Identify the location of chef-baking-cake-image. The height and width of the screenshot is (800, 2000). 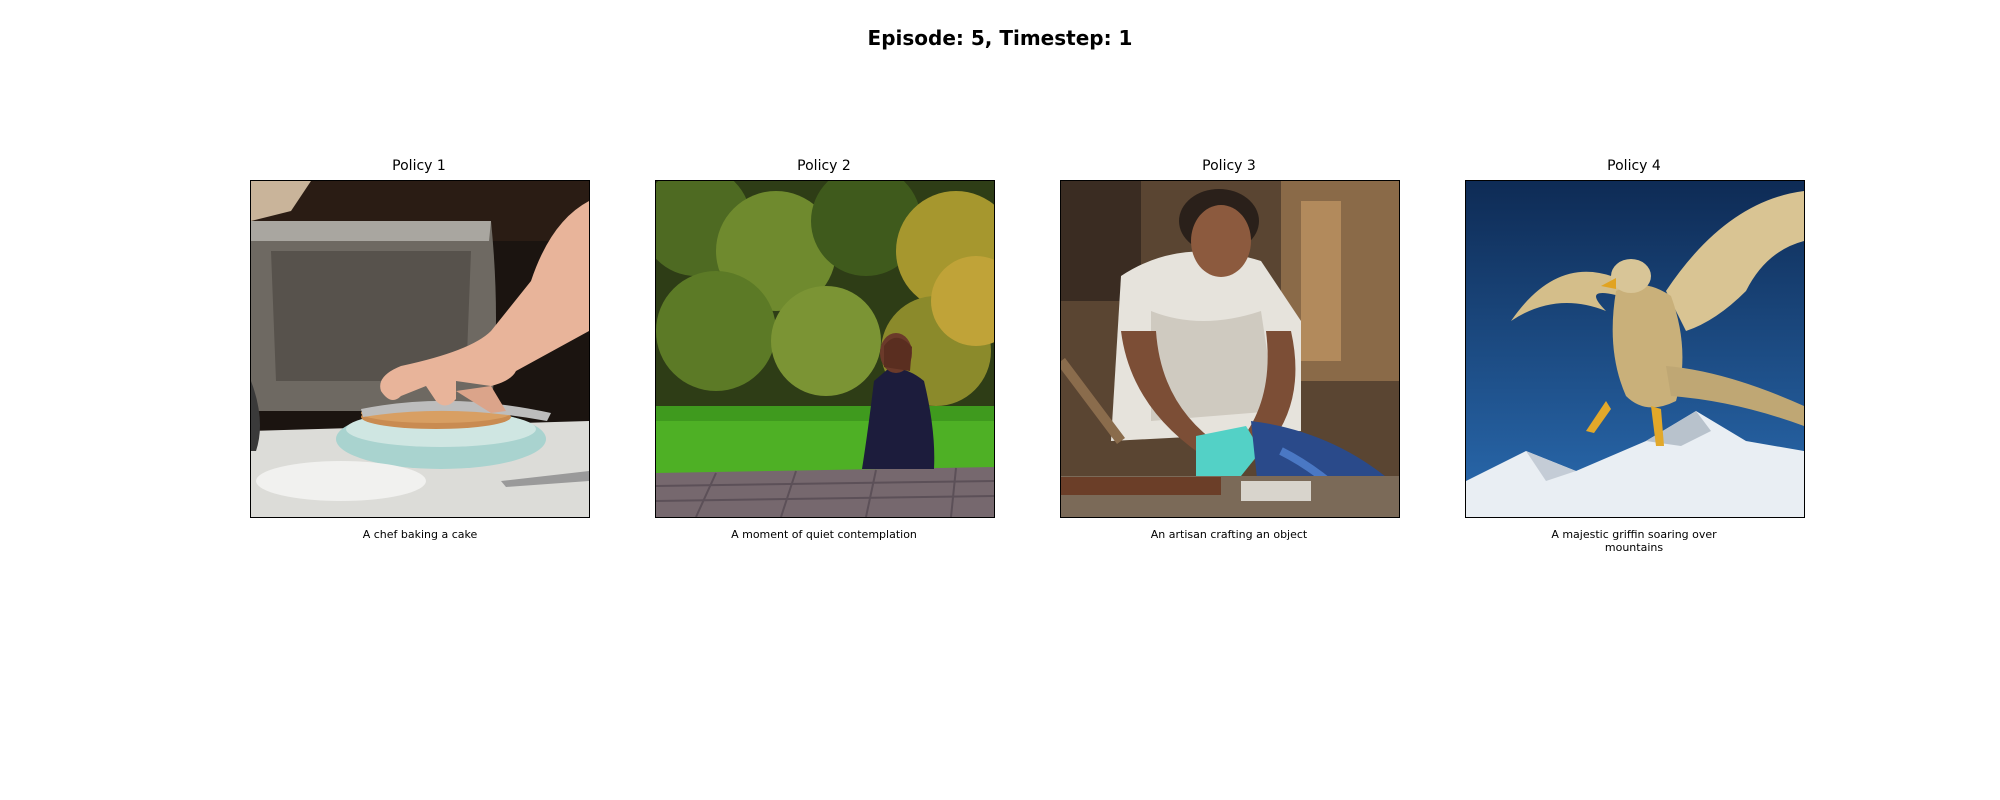
(420, 349).